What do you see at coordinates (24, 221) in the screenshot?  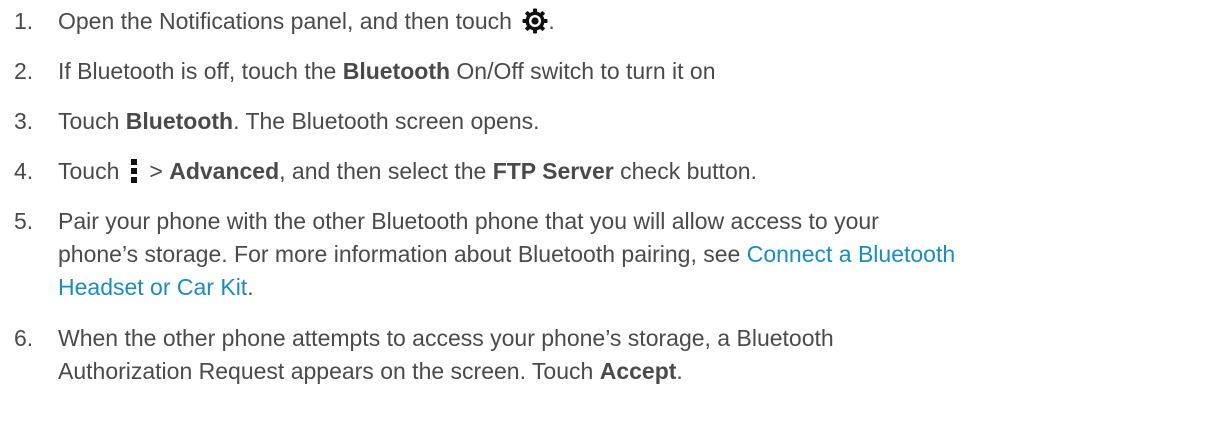 I see `step-number: 5.` at bounding box center [24, 221].